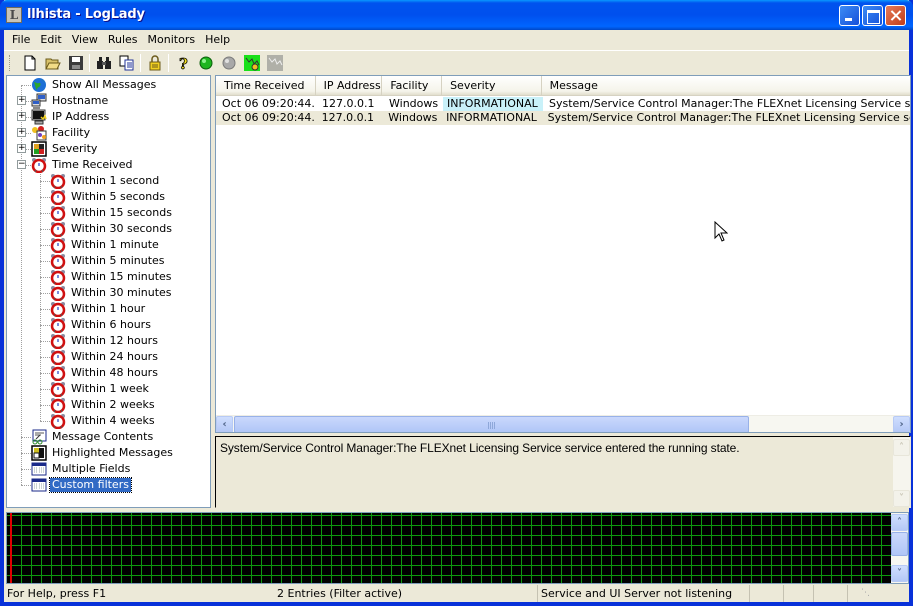 The width and height of the screenshot is (913, 606). Describe the element at coordinates (126, 63) in the screenshot. I see `copy-button` at that location.